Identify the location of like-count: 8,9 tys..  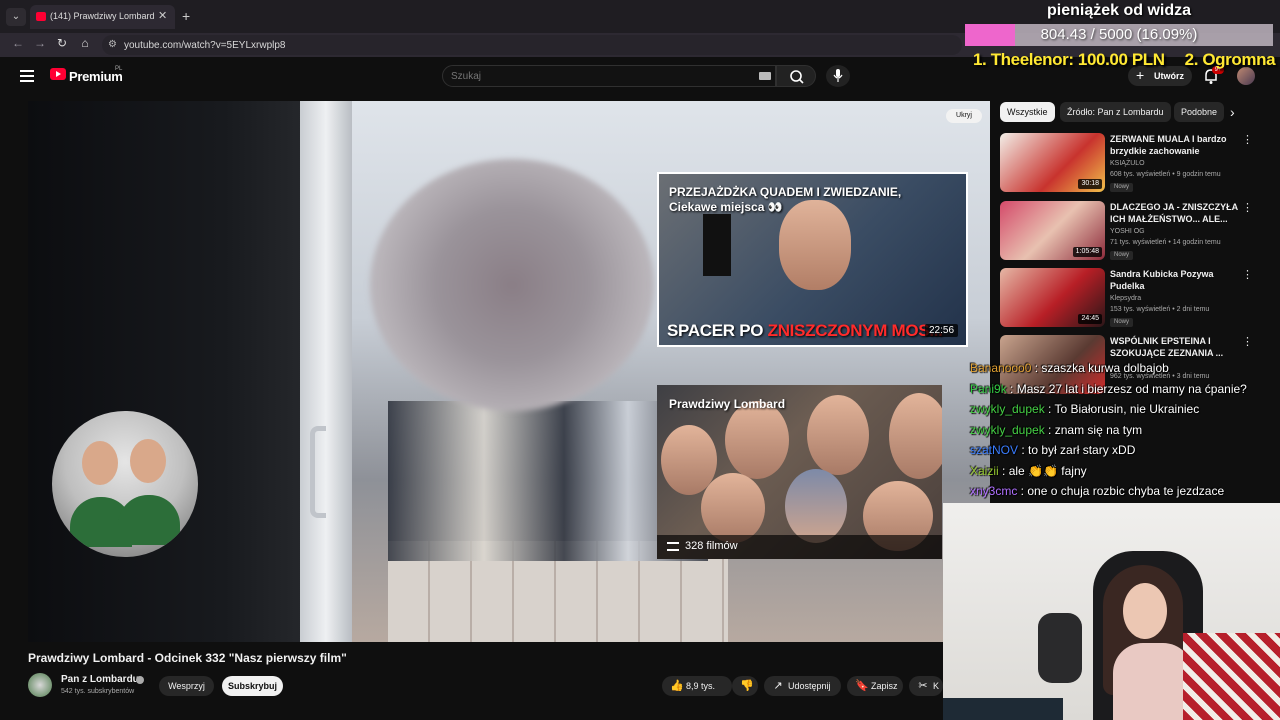
(701, 686).